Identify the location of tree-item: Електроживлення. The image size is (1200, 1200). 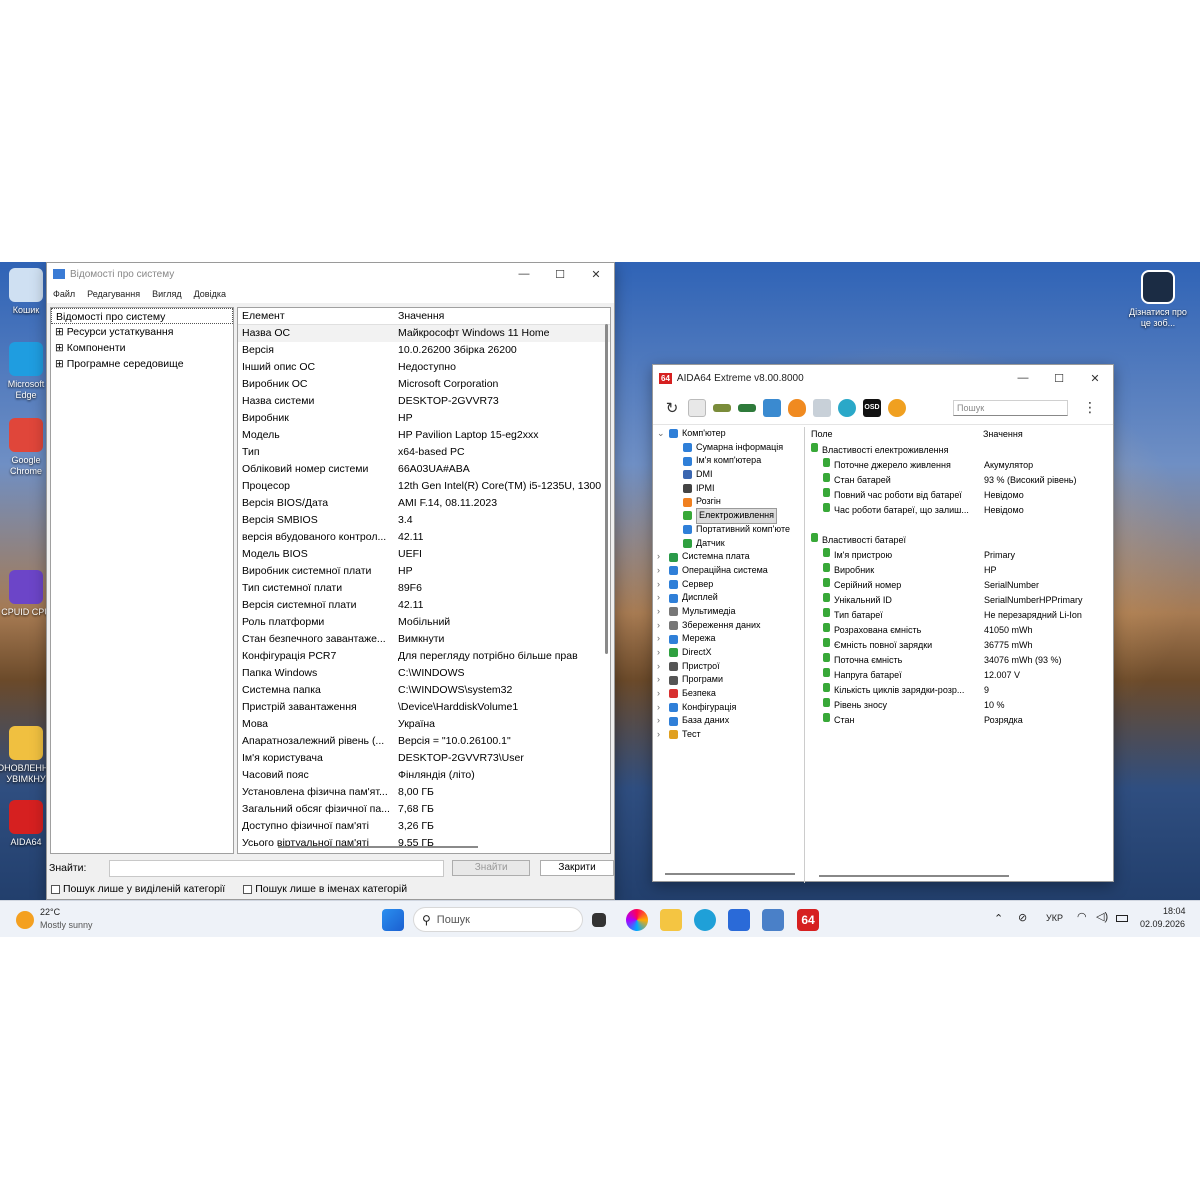
(728, 516).